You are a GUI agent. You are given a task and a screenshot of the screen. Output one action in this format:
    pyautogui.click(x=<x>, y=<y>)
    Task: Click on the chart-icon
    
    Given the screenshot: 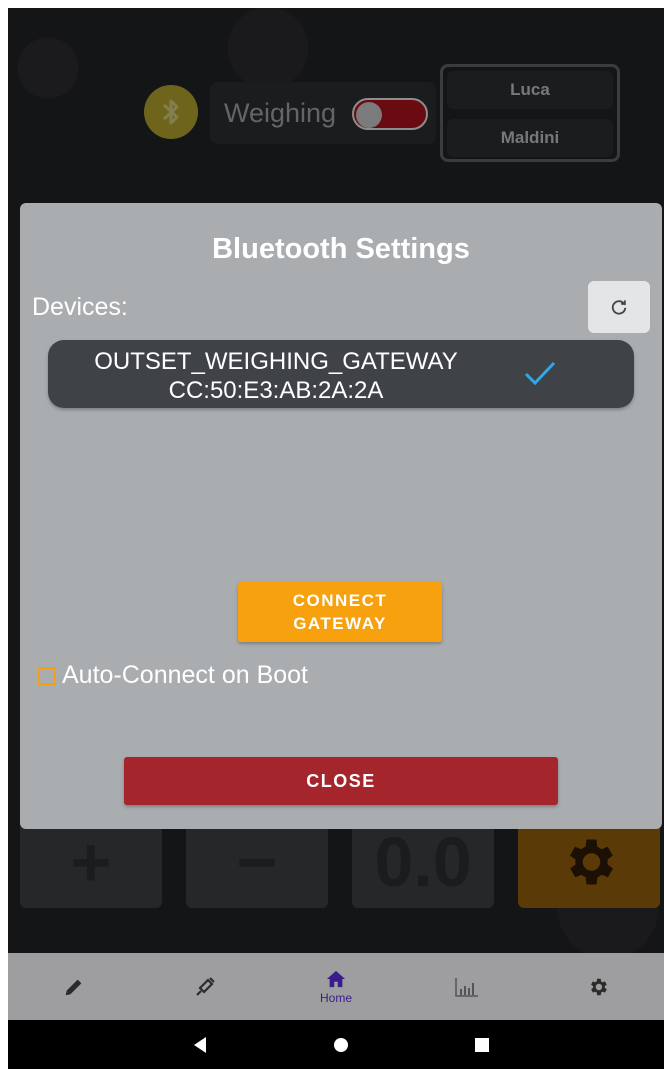 What is the action you would take?
    pyautogui.click(x=467, y=987)
    